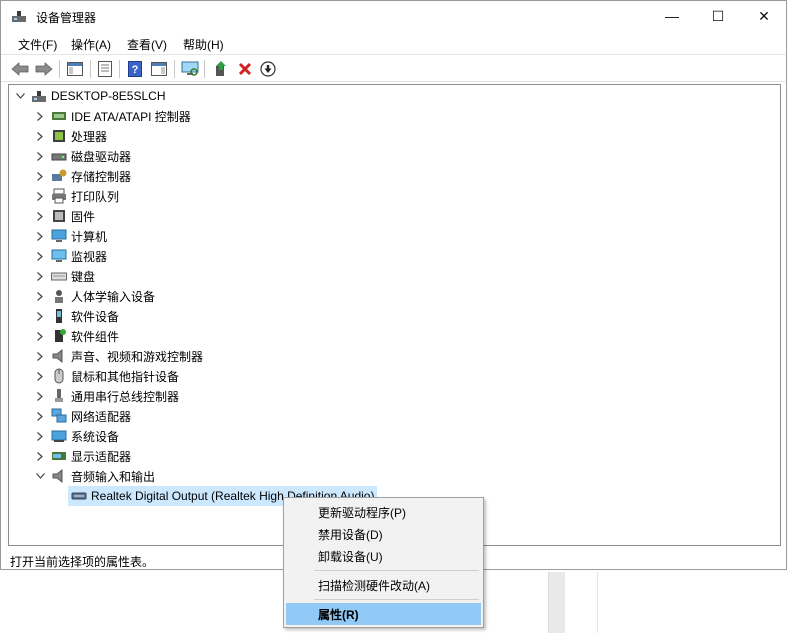  Describe the element at coordinates (59, 456) in the screenshot. I see `display-adapter-icon` at that location.